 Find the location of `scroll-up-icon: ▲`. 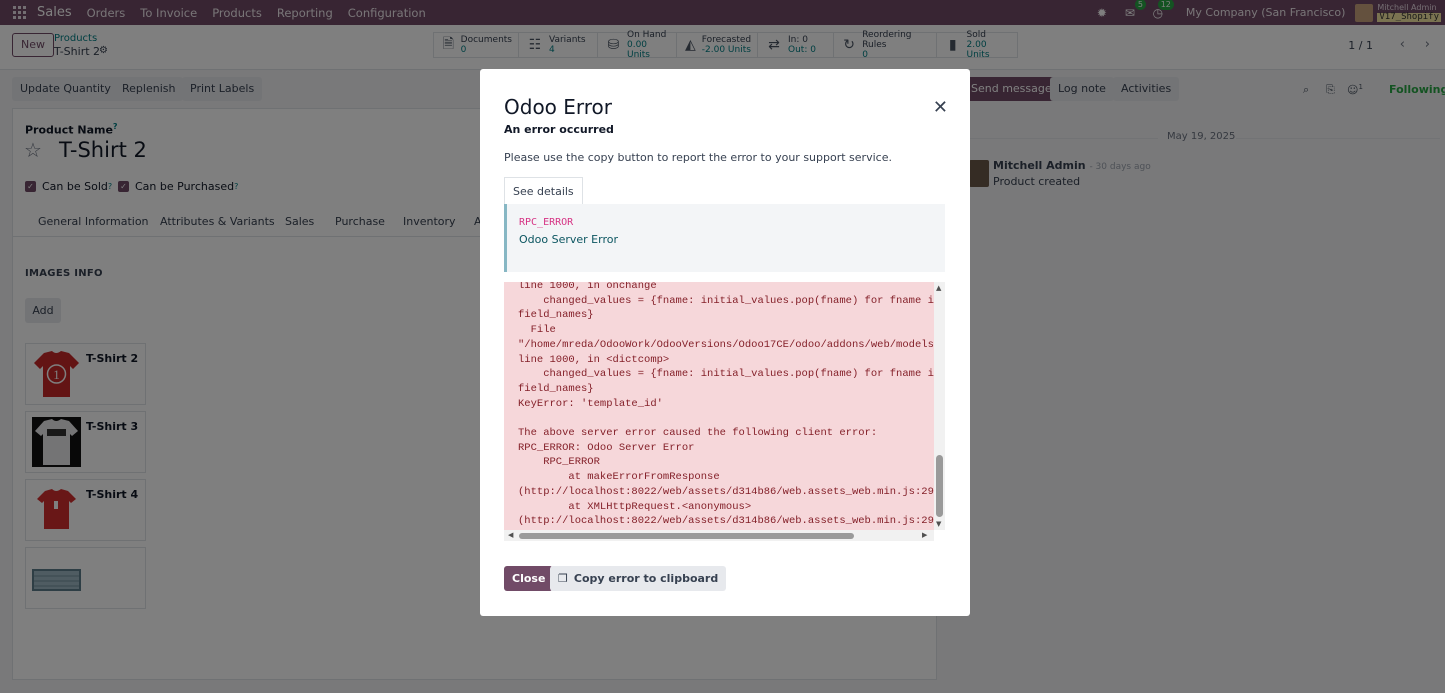

scroll-up-icon: ▲ is located at coordinates (938, 288).